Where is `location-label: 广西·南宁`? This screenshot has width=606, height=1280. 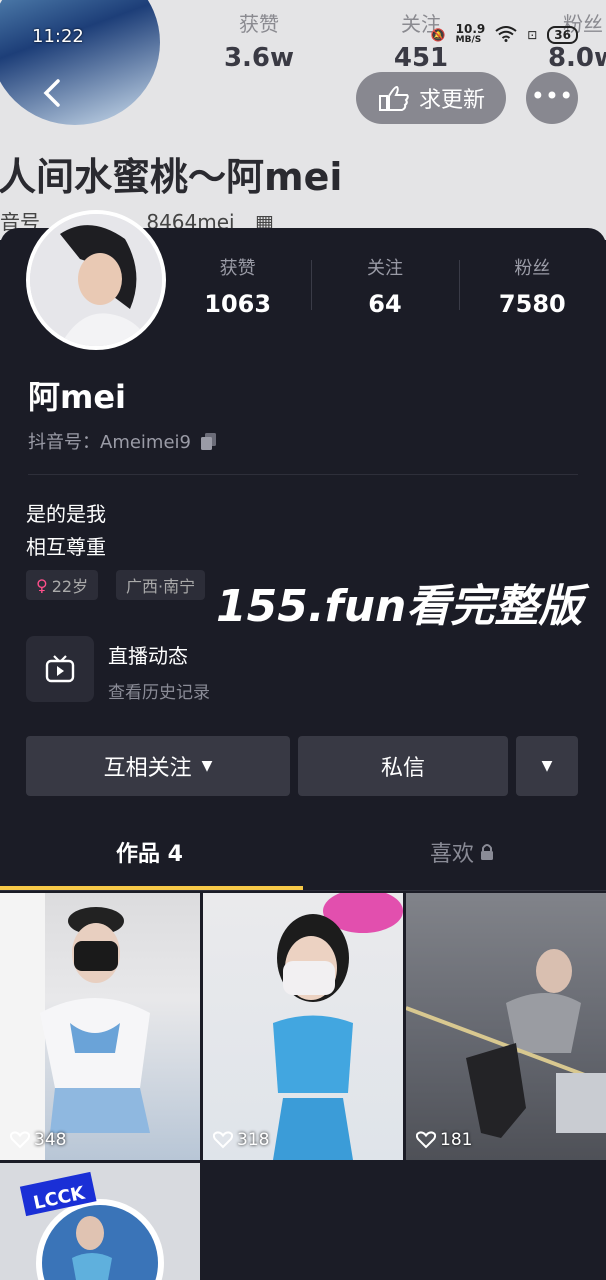
location-label: 广西·南宁 is located at coordinates (161, 586).